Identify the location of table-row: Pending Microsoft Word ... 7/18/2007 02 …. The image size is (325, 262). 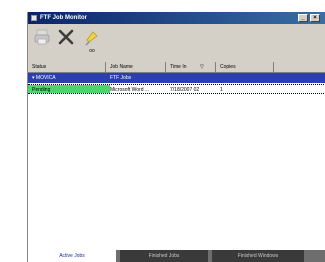
(176, 89).